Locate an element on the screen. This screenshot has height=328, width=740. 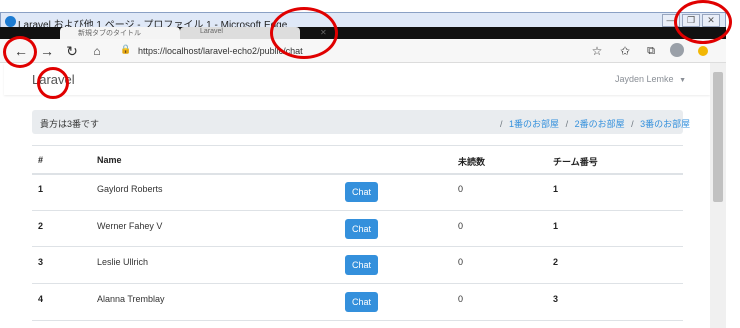
annotation-circle-back is located at coordinates (20, 52).